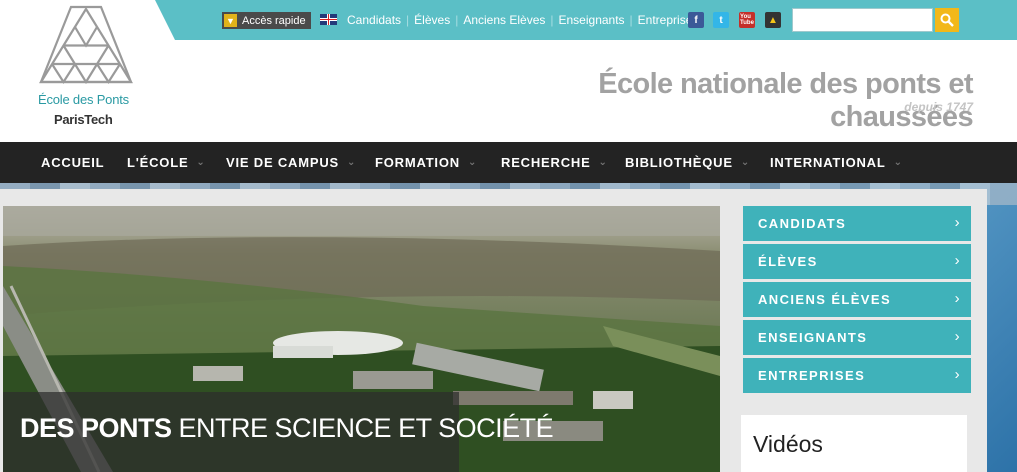 The image size is (1017, 472). What do you see at coordinates (96, 428) in the screenshot?
I see `hero-caption-bold: DES PONTS` at bounding box center [96, 428].